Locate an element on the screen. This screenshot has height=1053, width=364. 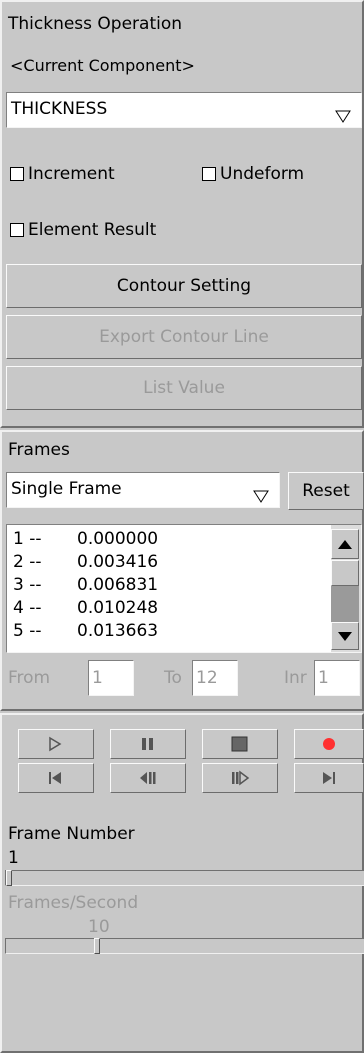
play-icon is located at coordinates (55, 744).